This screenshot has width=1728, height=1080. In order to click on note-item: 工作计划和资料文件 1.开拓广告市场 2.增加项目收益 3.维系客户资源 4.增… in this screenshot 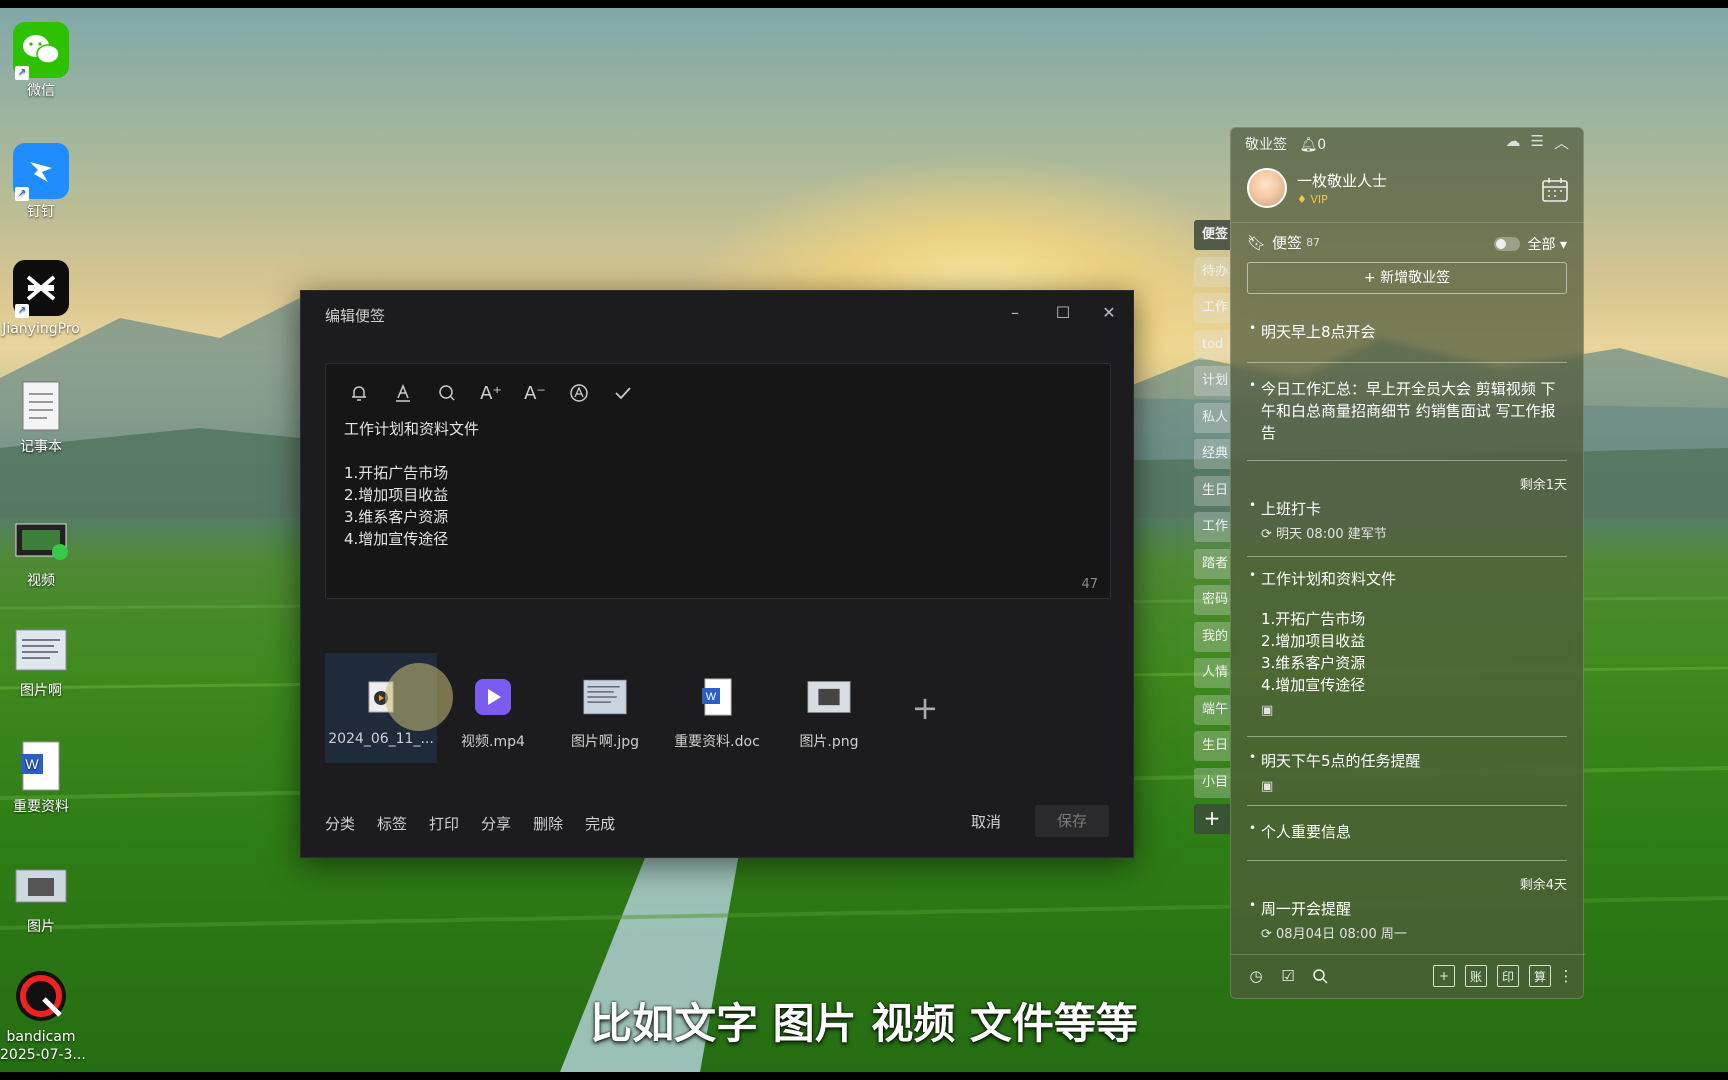, I will do `click(1405, 643)`.